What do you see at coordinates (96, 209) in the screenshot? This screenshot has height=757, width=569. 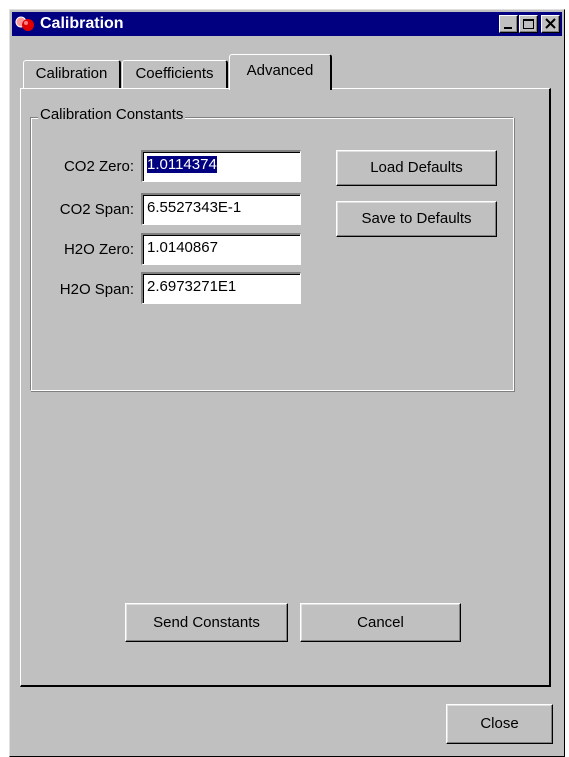 I see `co2-span-label: CO2 Span:` at bounding box center [96, 209].